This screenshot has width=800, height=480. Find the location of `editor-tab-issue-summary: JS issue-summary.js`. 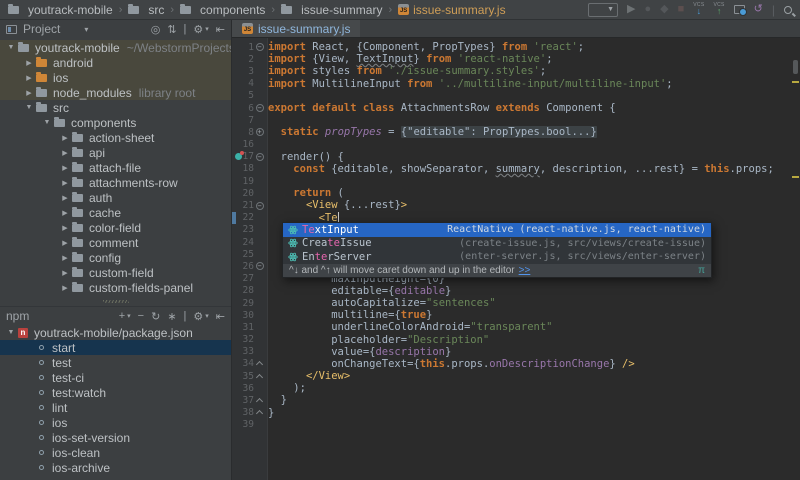

editor-tab-issue-summary: JS issue-summary.js is located at coordinates (296, 28).